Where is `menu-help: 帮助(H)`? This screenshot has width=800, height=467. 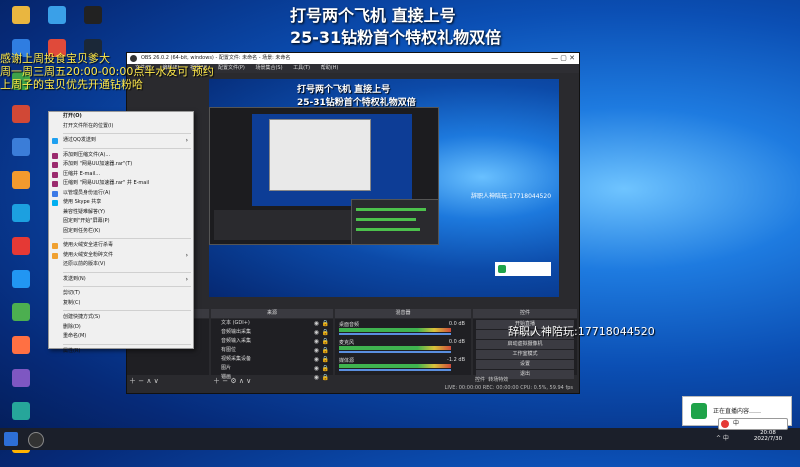
menu-help: 帮助(H) is located at coordinates (330, 68).